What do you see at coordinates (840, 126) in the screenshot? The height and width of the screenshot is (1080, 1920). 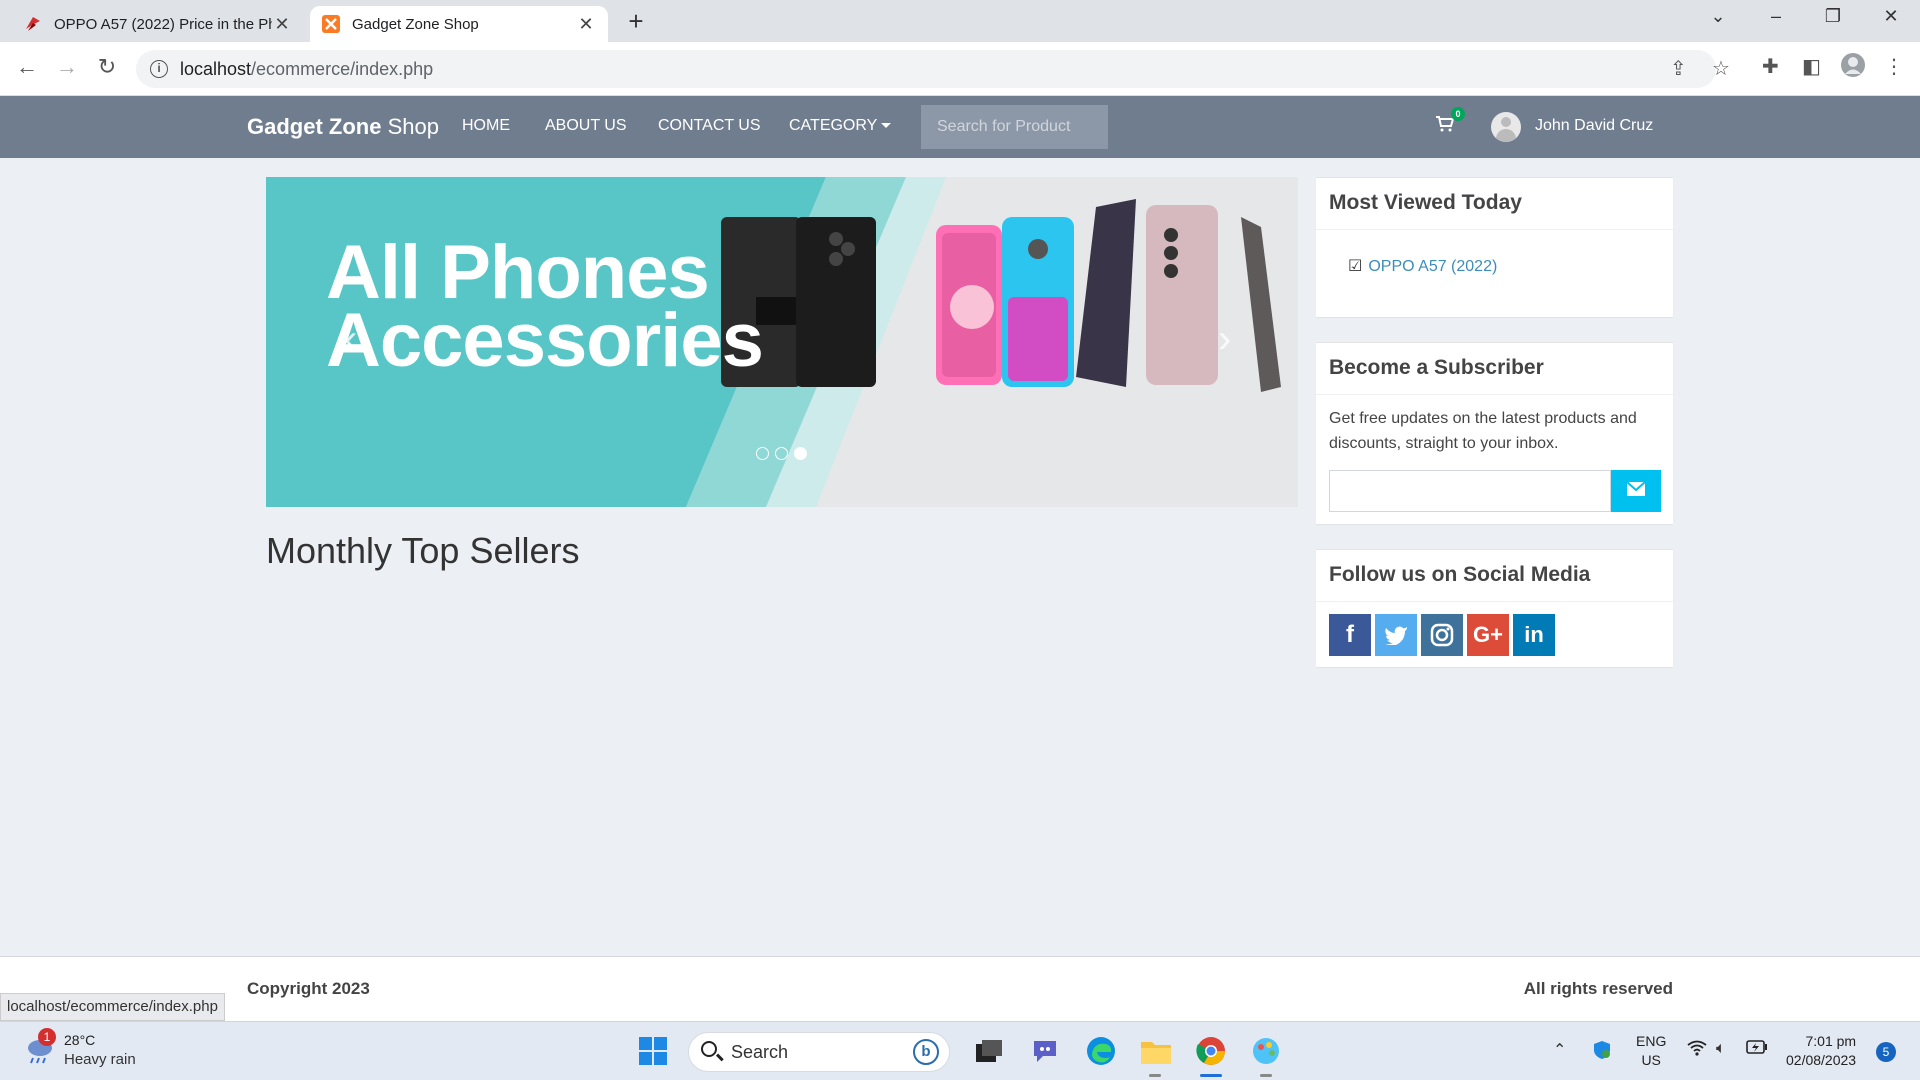 I see `nav-category-dropdown: CATEGORY` at bounding box center [840, 126].